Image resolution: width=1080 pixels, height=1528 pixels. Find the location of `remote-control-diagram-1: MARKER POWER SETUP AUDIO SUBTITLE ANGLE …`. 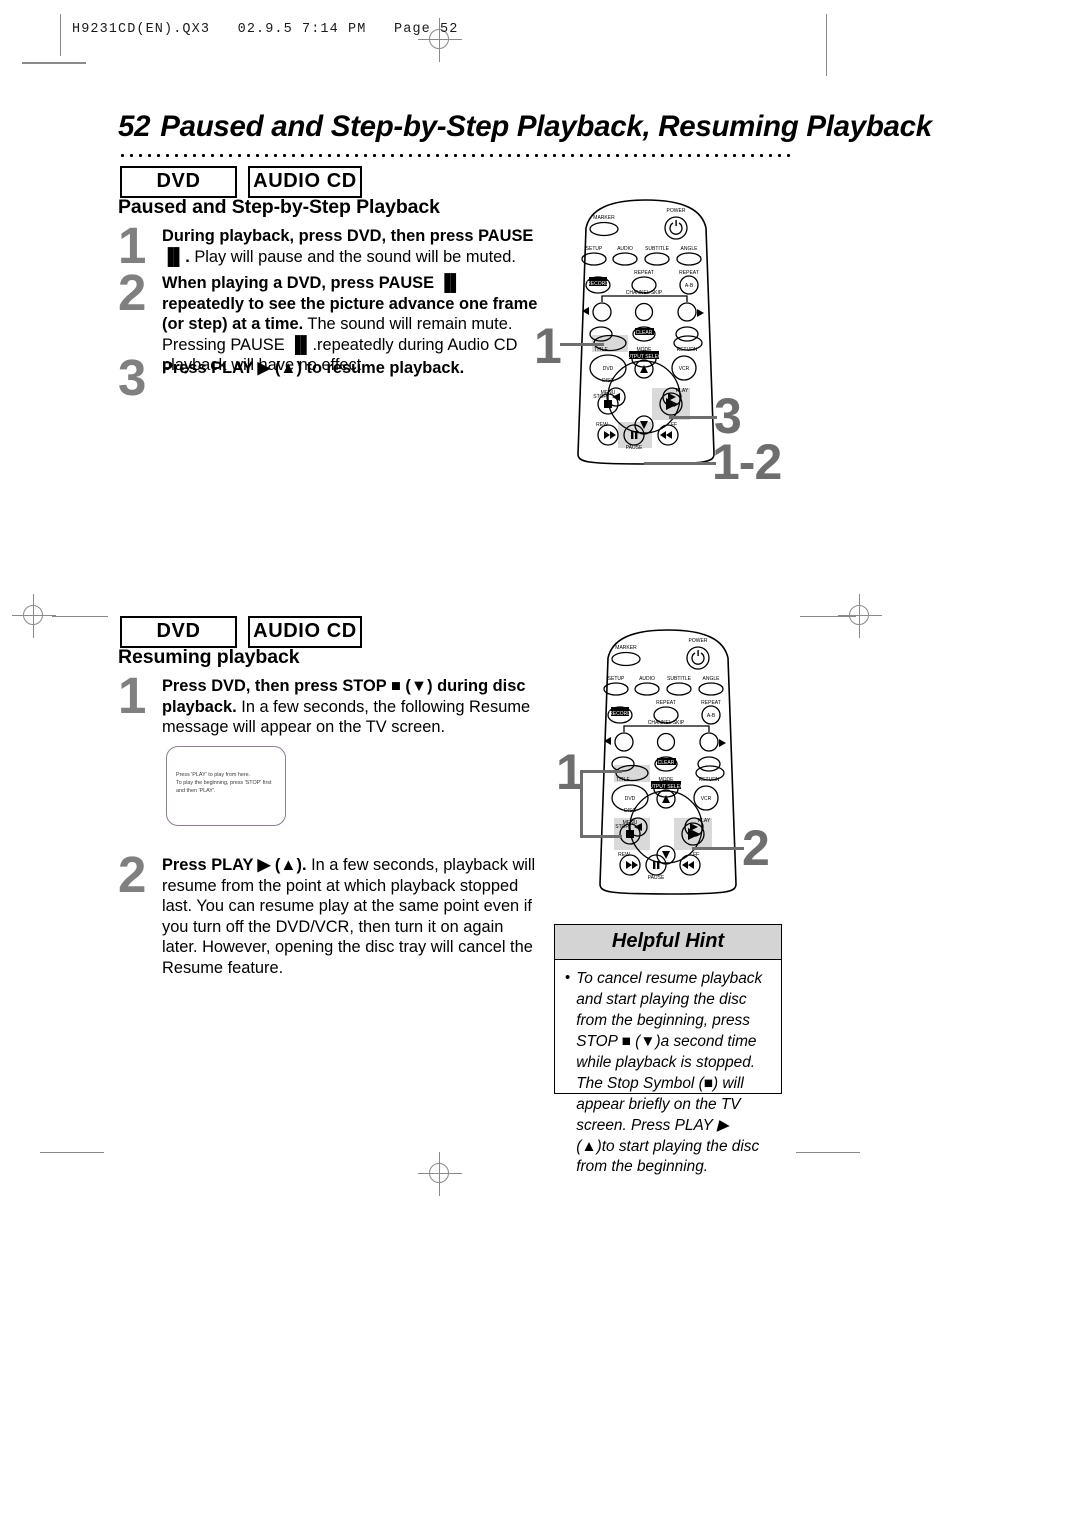

remote-control-diagram-1: MARKER POWER SETUP AUDIO SUBTITLE ANGLE … is located at coordinates (646, 330).